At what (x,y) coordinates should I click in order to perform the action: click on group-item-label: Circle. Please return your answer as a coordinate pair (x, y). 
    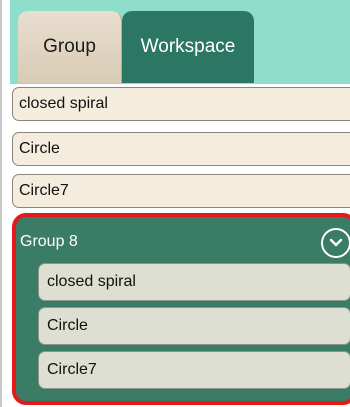
    Looking at the image, I should click on (67, 325).